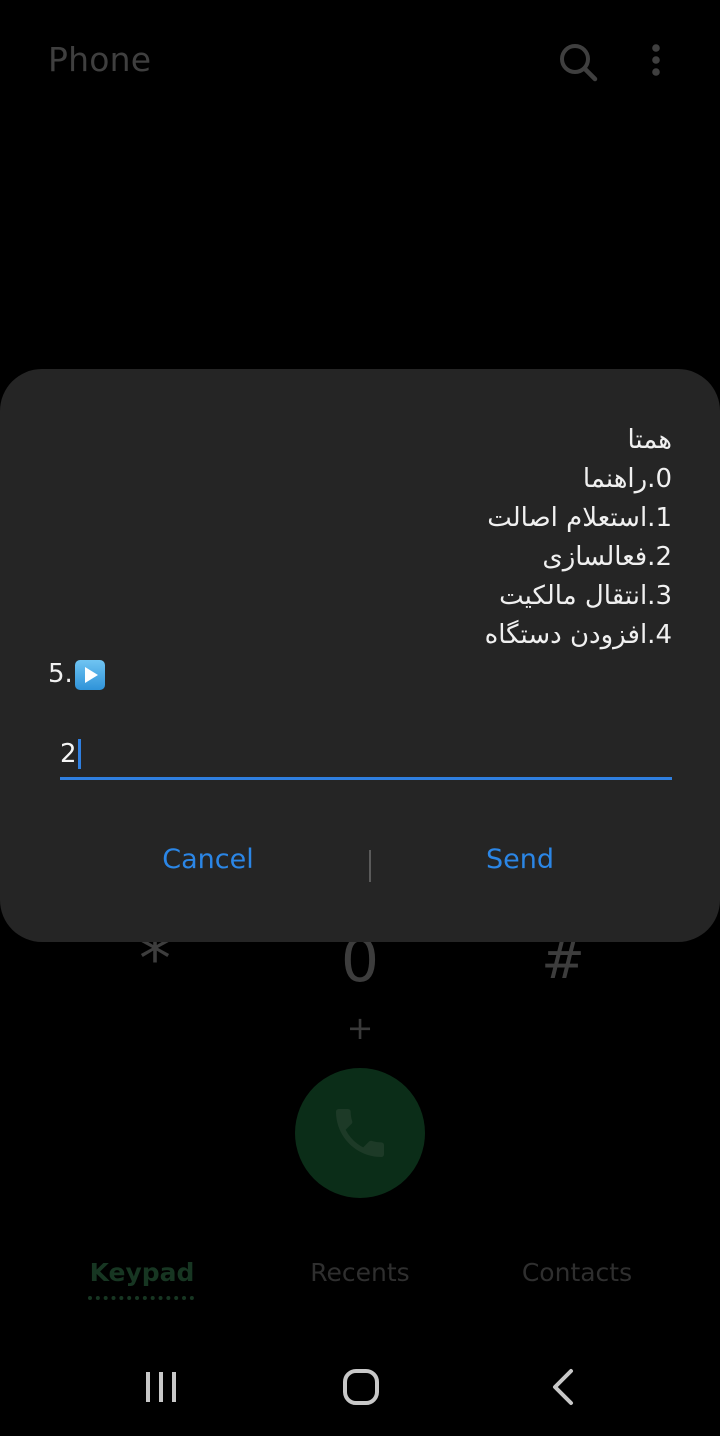 This screenshot has height=1436, width=720. What do you see at coordinates (68, 754) in the screenshot?
I see `ussd-reply-value: 2` at bounding box center [68, 754].